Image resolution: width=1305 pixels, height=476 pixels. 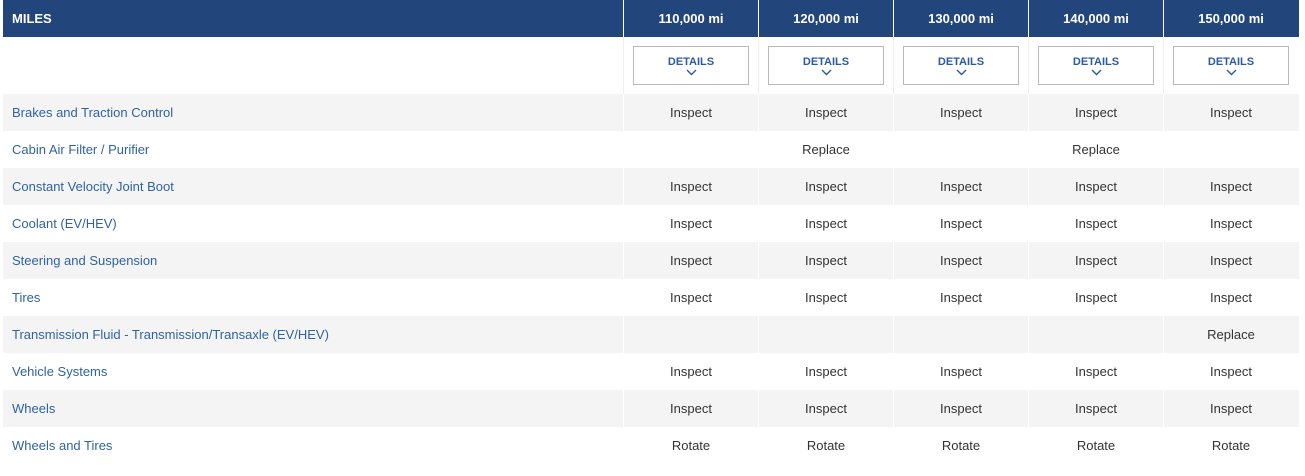 I want to click on item-link: Wheels, so click(x=33, y=408).